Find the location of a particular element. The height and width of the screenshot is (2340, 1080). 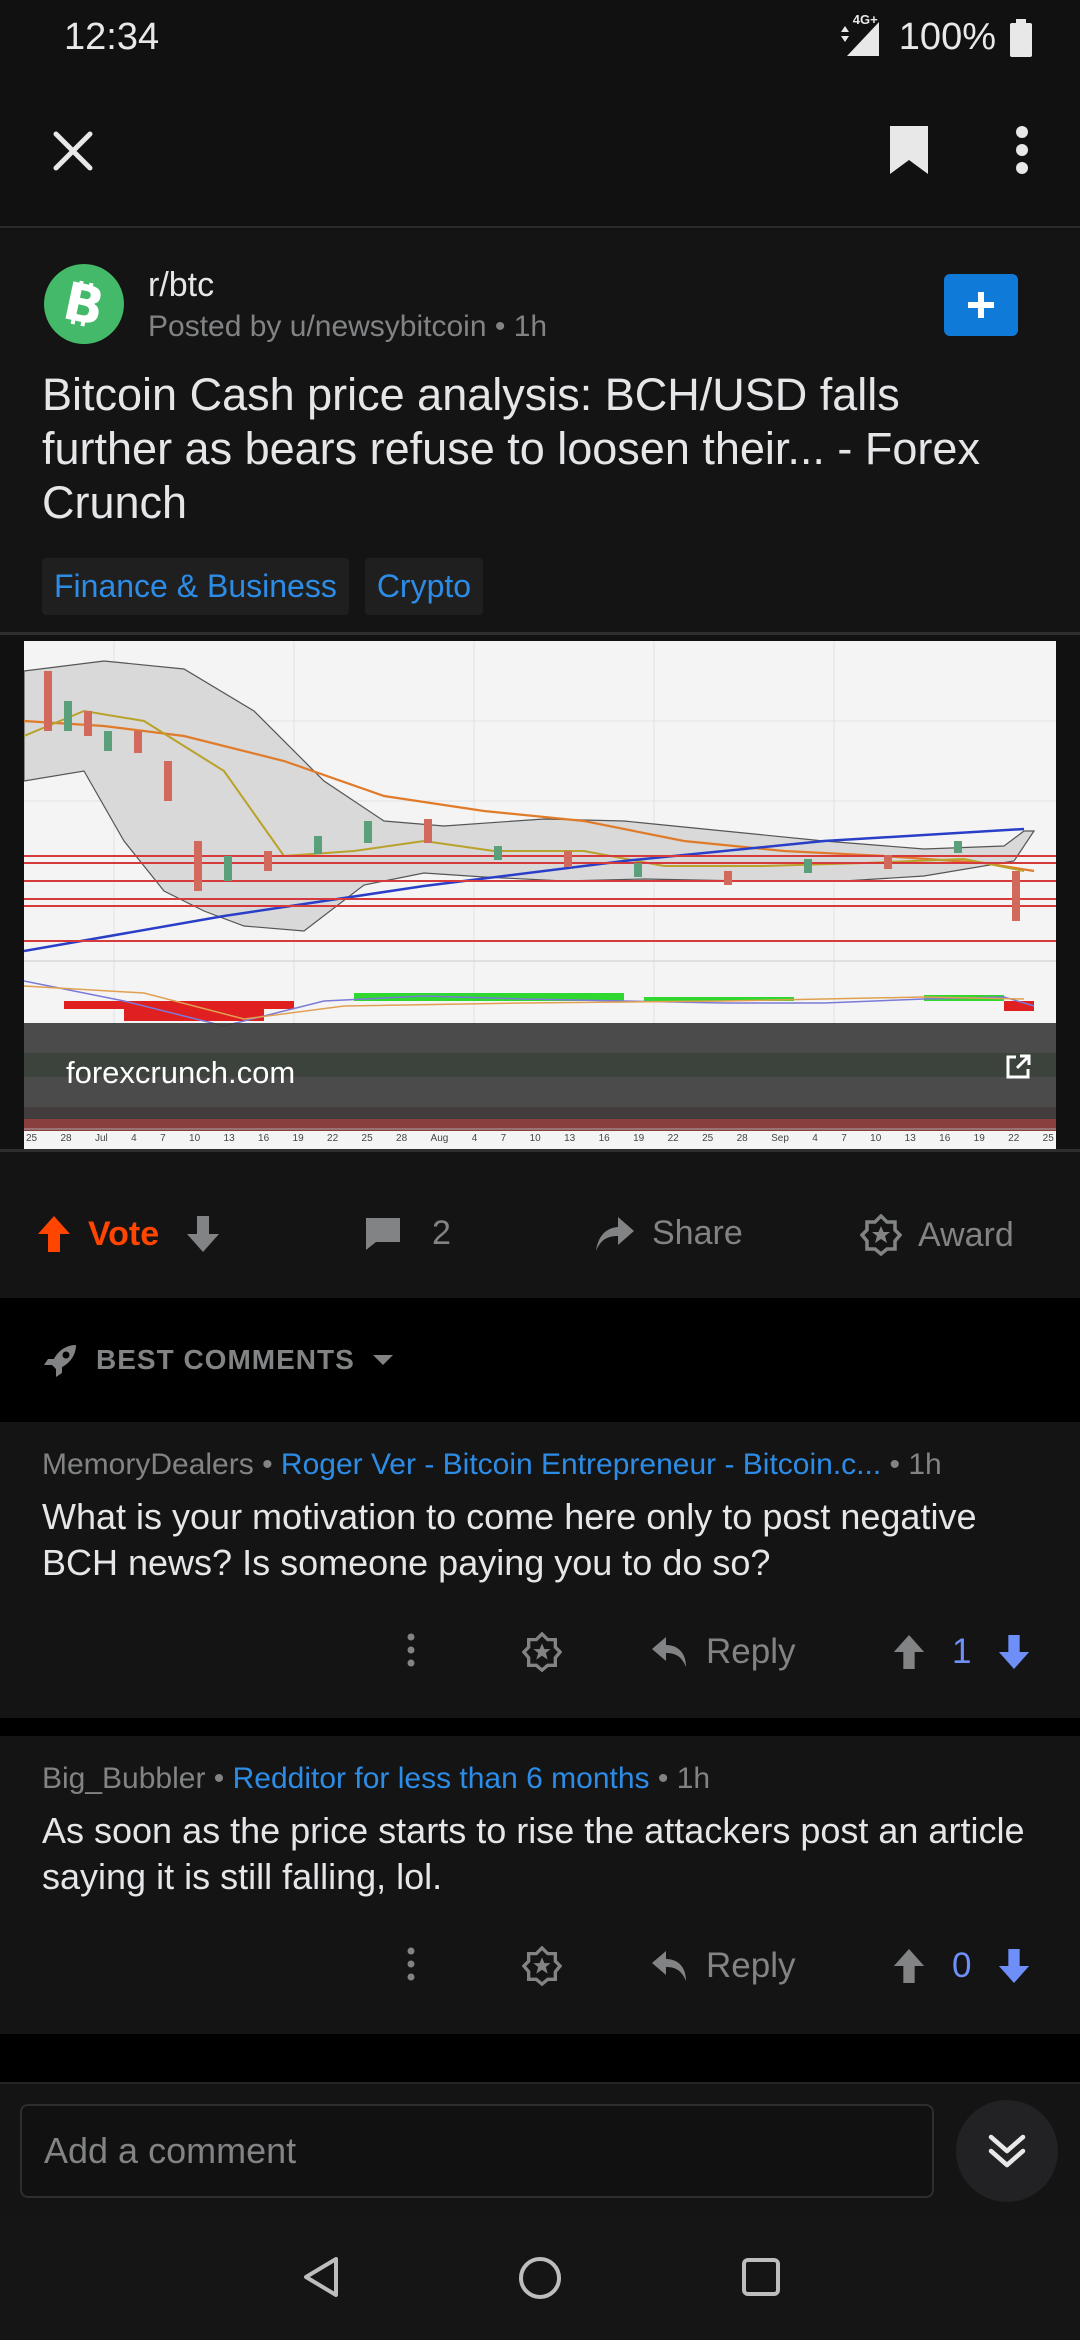

reply-icon is located at coordinates (669, 1652).